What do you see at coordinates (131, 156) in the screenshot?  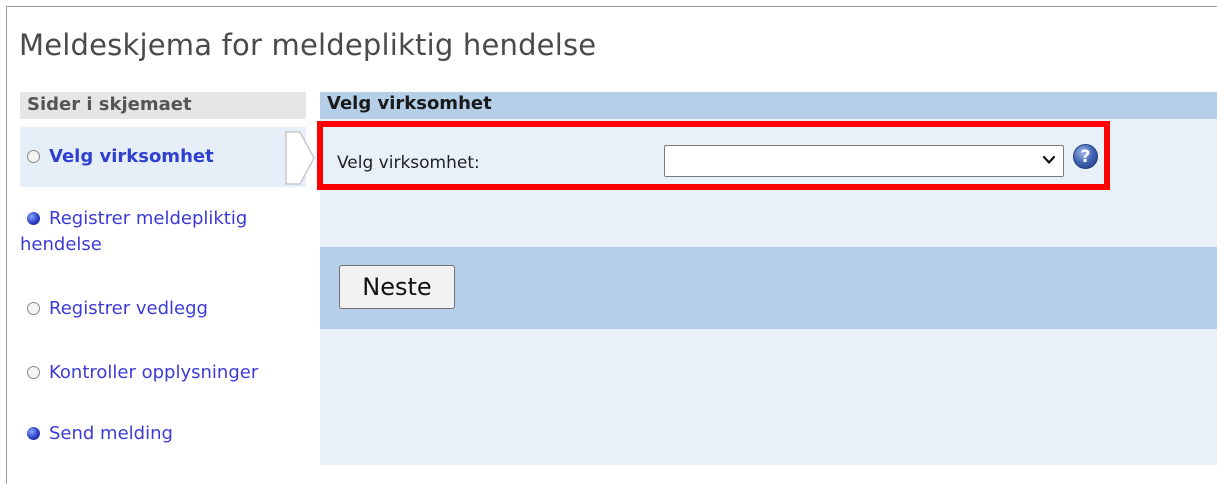 I see `sidebar-item-label: Velg virksomhet` at bounding box center [131, 156].